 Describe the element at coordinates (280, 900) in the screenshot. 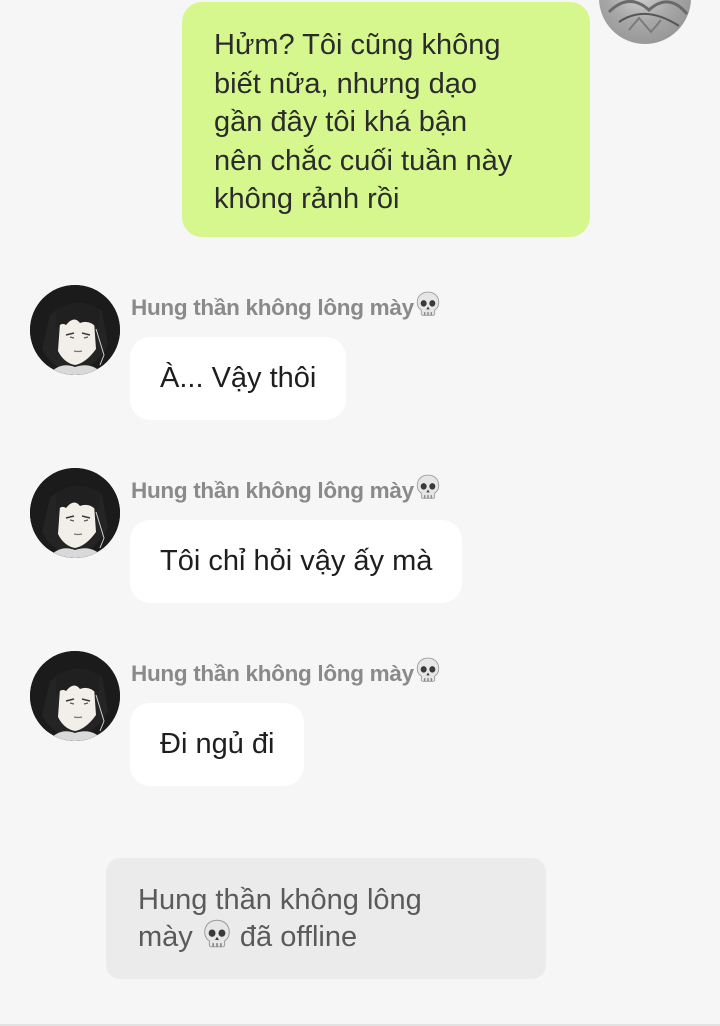

I see `notice-line-1: Hung thần không lông` at that location.